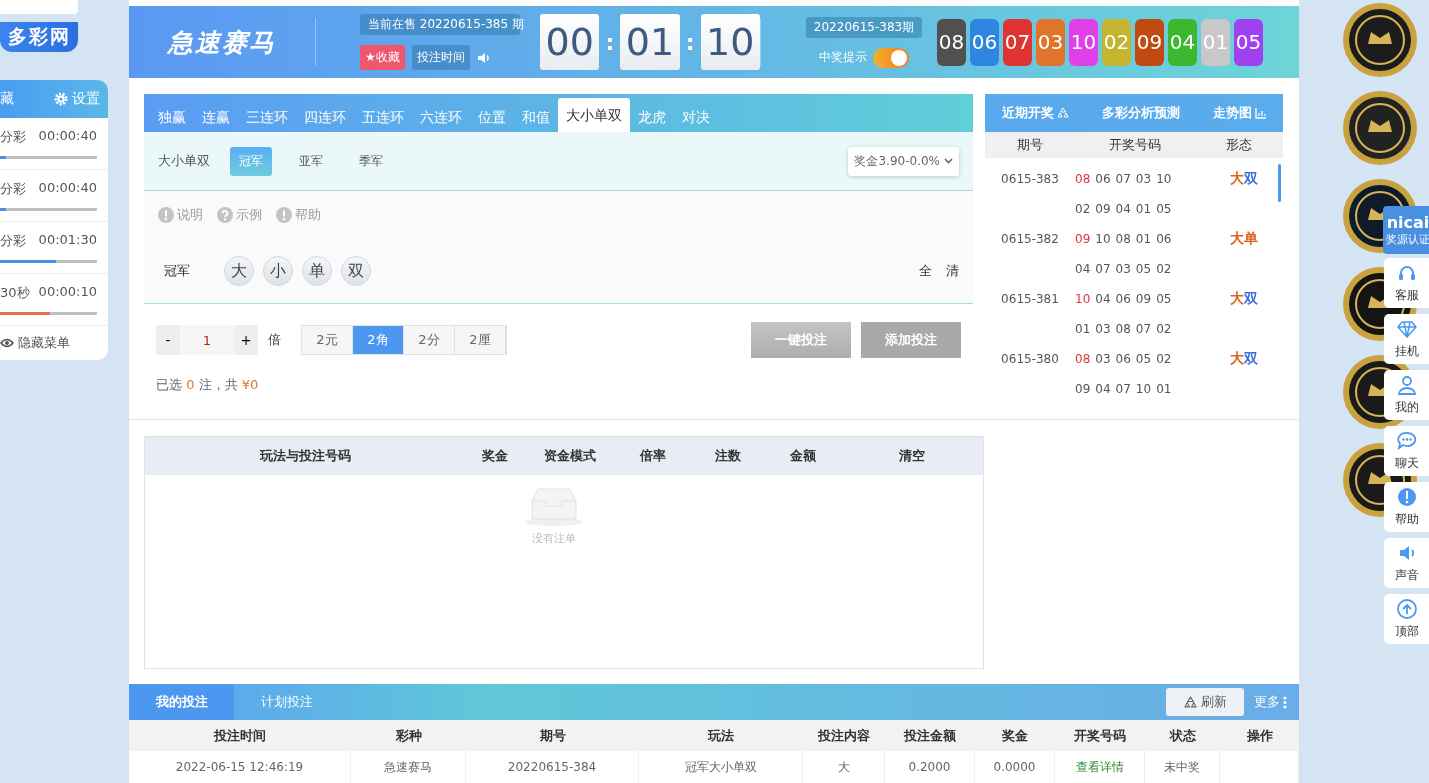 This screenshot has width=1429, height=783. What do you see at coordinates (952, 271) in the screenshot?
I see `quick-select-button: 清` at bounding box center [952, 271].